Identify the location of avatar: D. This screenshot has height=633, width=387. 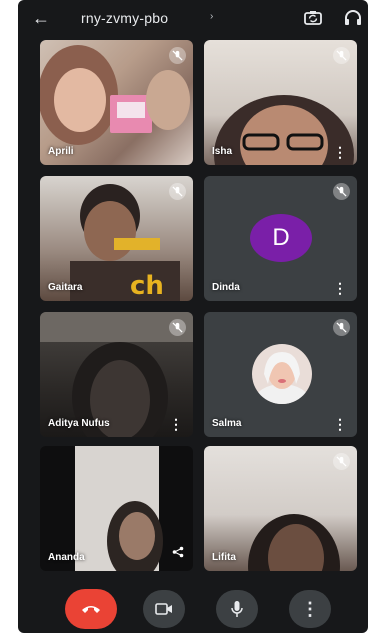
(281, 238).